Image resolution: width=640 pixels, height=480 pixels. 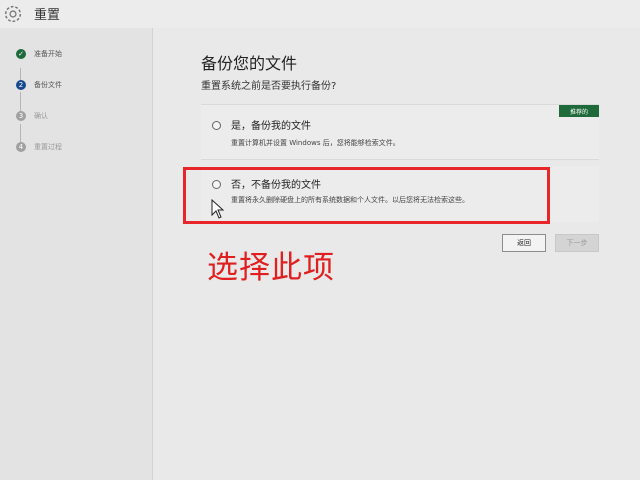 I want to click on title-bar: 重置, so click(x=320, y=14).